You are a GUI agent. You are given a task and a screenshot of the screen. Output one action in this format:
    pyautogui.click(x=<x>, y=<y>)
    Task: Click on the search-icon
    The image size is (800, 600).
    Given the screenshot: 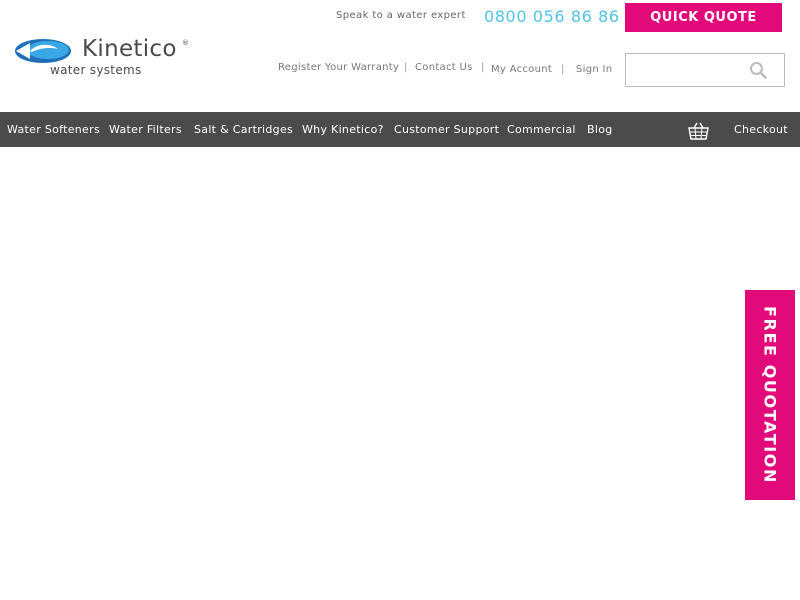 What is the action you would take?
    pyautogui.click(x=758, y=70)
    